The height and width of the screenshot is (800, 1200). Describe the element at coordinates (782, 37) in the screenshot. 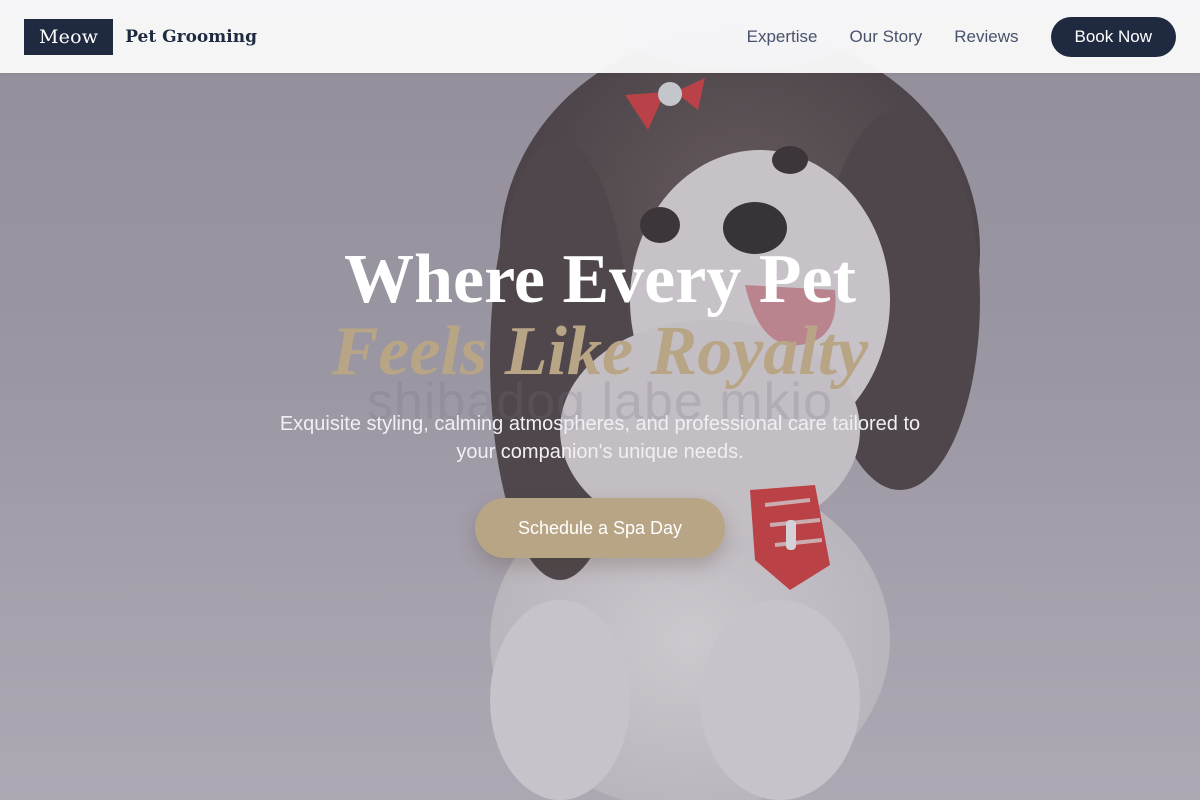

I see `nav-link-expertise: Expertise` at that location.